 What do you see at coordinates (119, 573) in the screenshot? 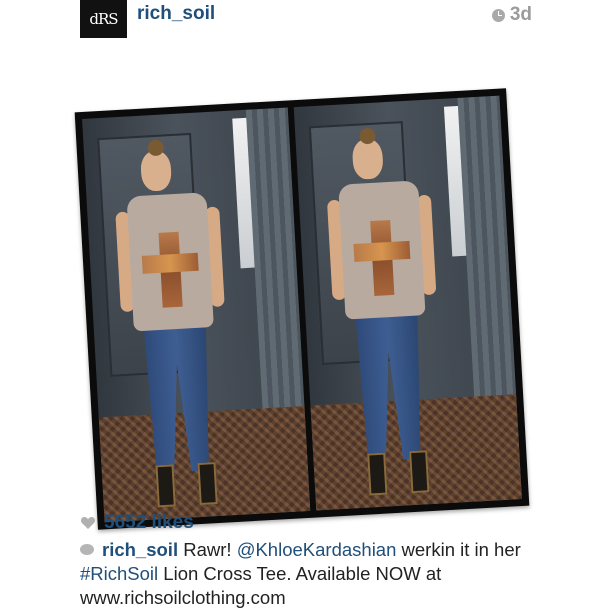
I see `caption-hashtag: #RichSoil` at bounding box center [119, 573].